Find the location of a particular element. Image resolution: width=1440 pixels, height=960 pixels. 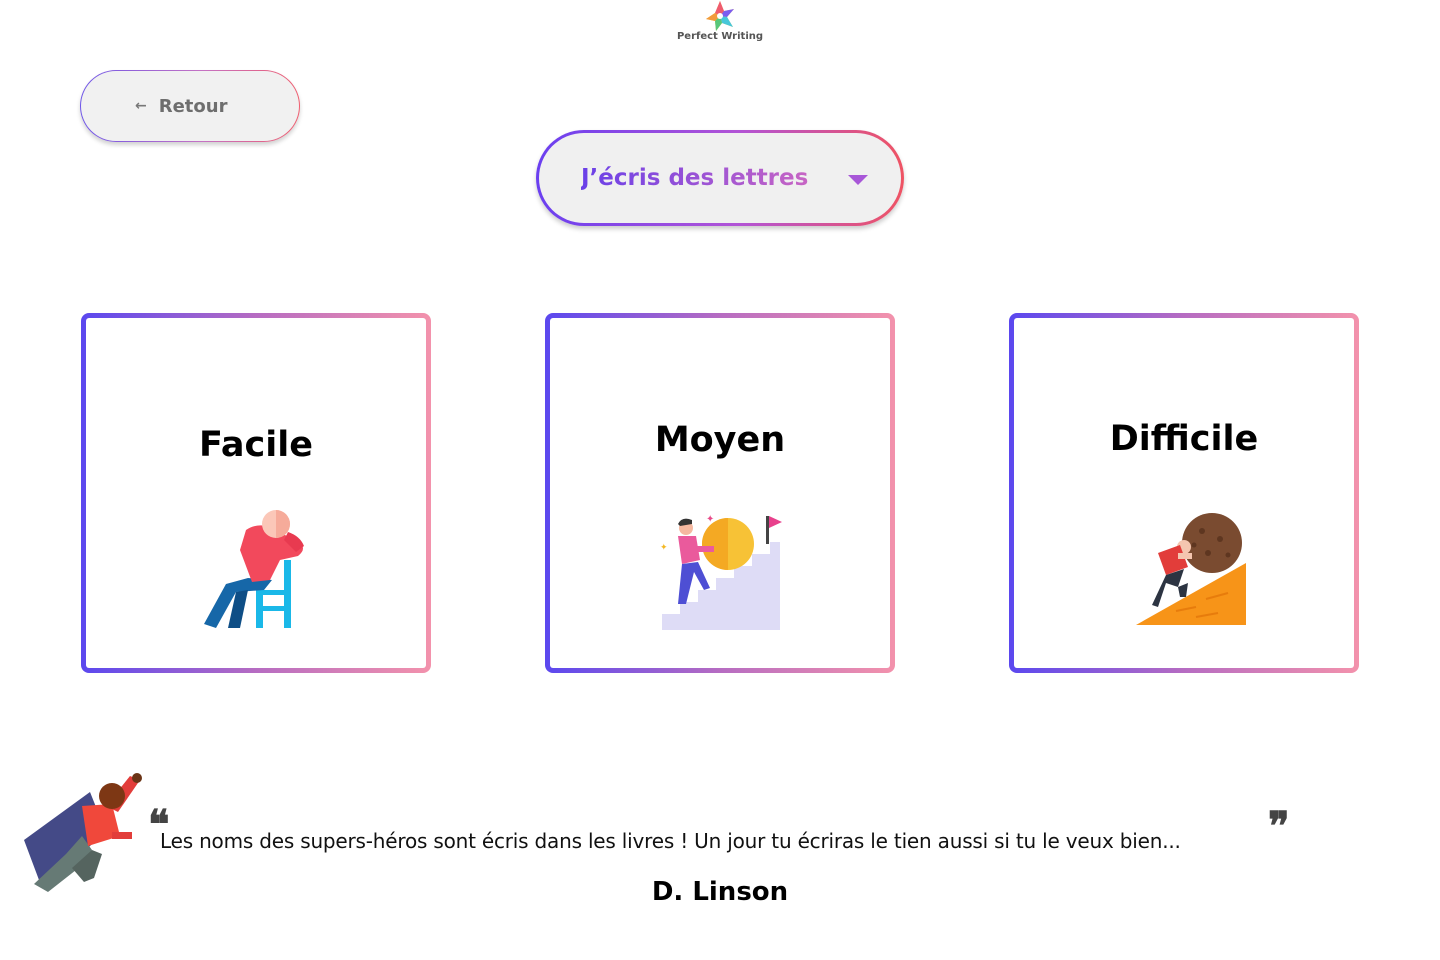

star-logo-icon is located at coordinates (720, 16).